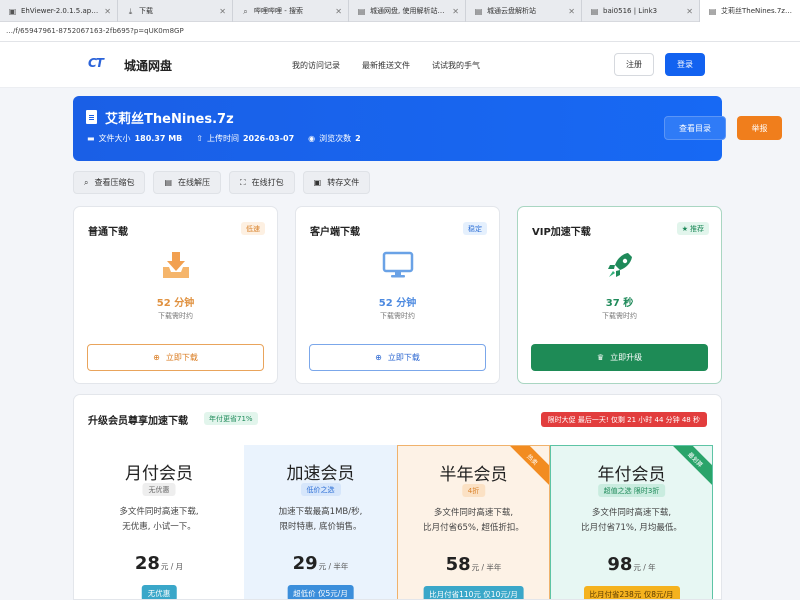 The width and height of the screenshot is (800, 600). Describe the element at coordinates (757, 11) in the screenshot. I see `tab-label: 艾莉丝TheNines.7z - lazy 的` at that location.